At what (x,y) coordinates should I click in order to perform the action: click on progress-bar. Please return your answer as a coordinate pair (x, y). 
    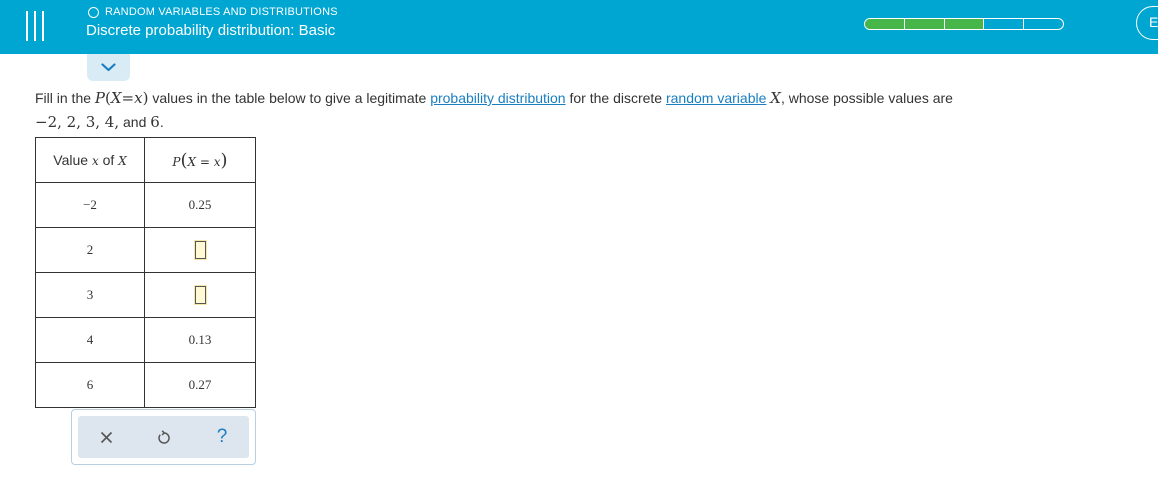
    Looking at the image, I should click on (964, 24).